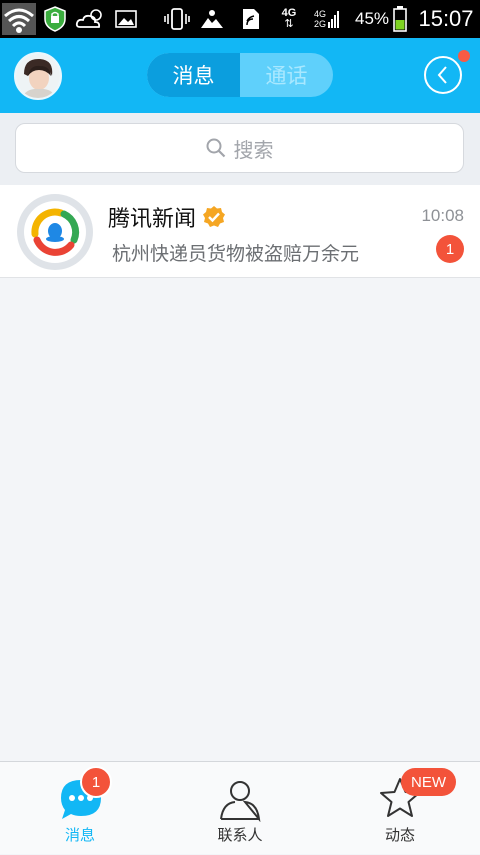 Image resolution: width=480 pixels, height=855 pixels. I want to click on tab-messages: 消息, so click(193, 75).